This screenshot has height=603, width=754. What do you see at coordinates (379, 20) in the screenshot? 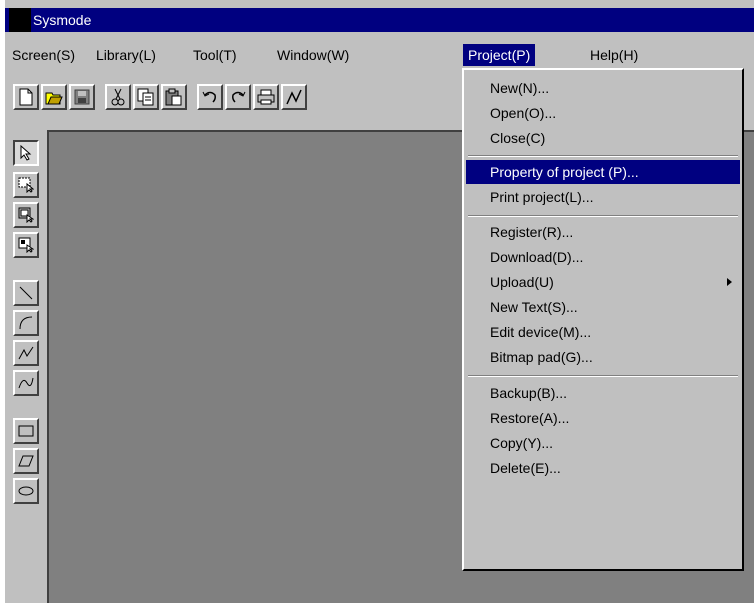
I see `title-bar: Sysmode` at bounding box center [379, 20].